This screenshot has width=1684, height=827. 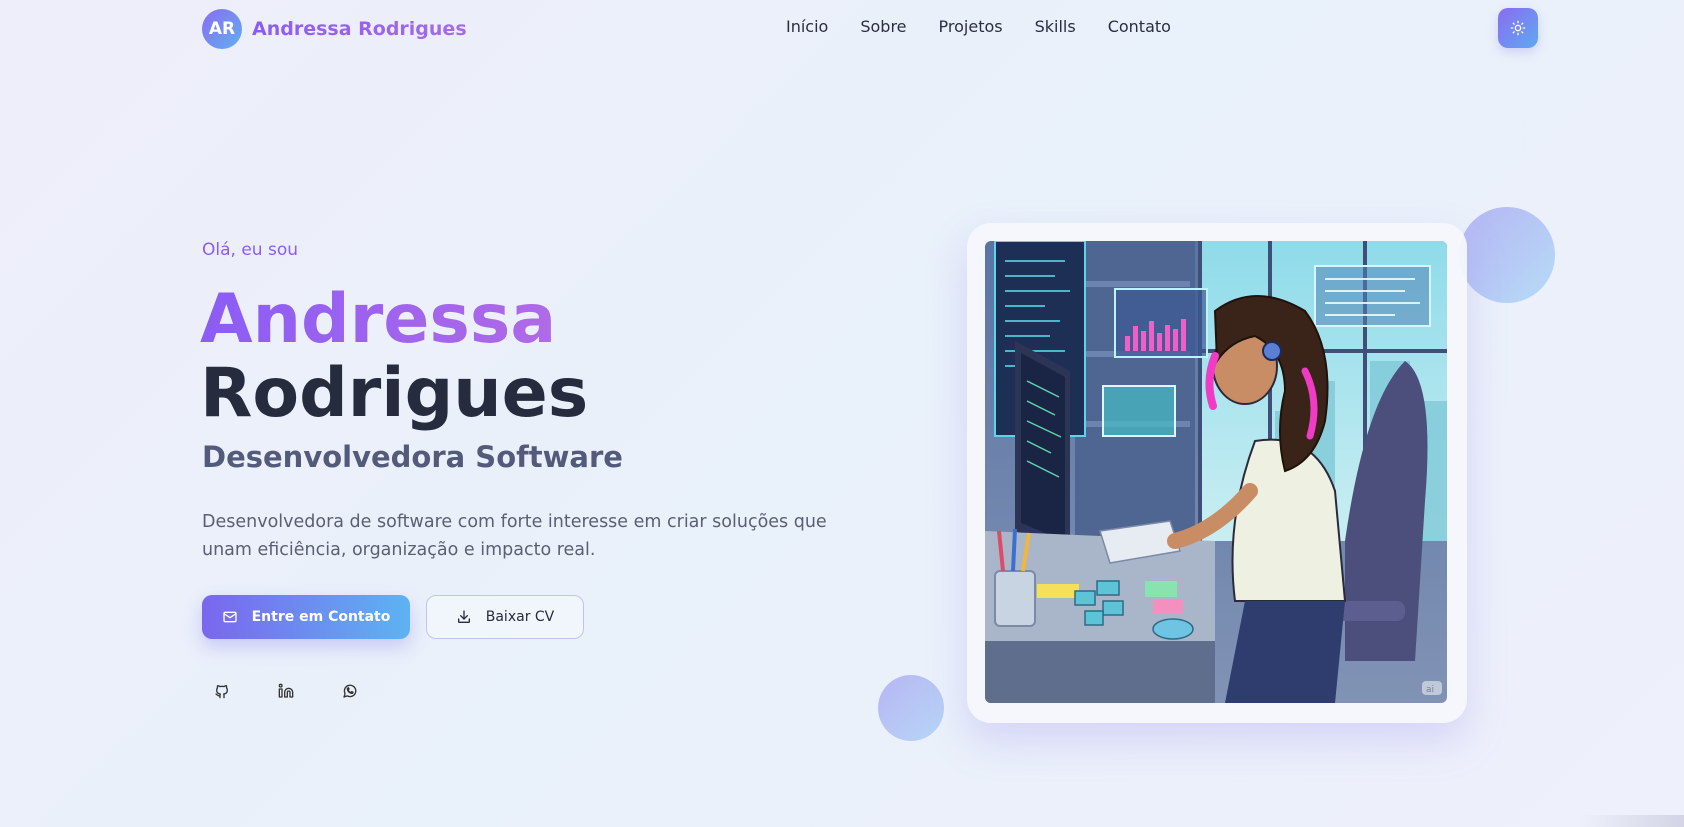 What do you see at coordinates (883, 26) in the screenshot?
I see `nav-item-sobre: Sobre` at bounding box center [883, 26].